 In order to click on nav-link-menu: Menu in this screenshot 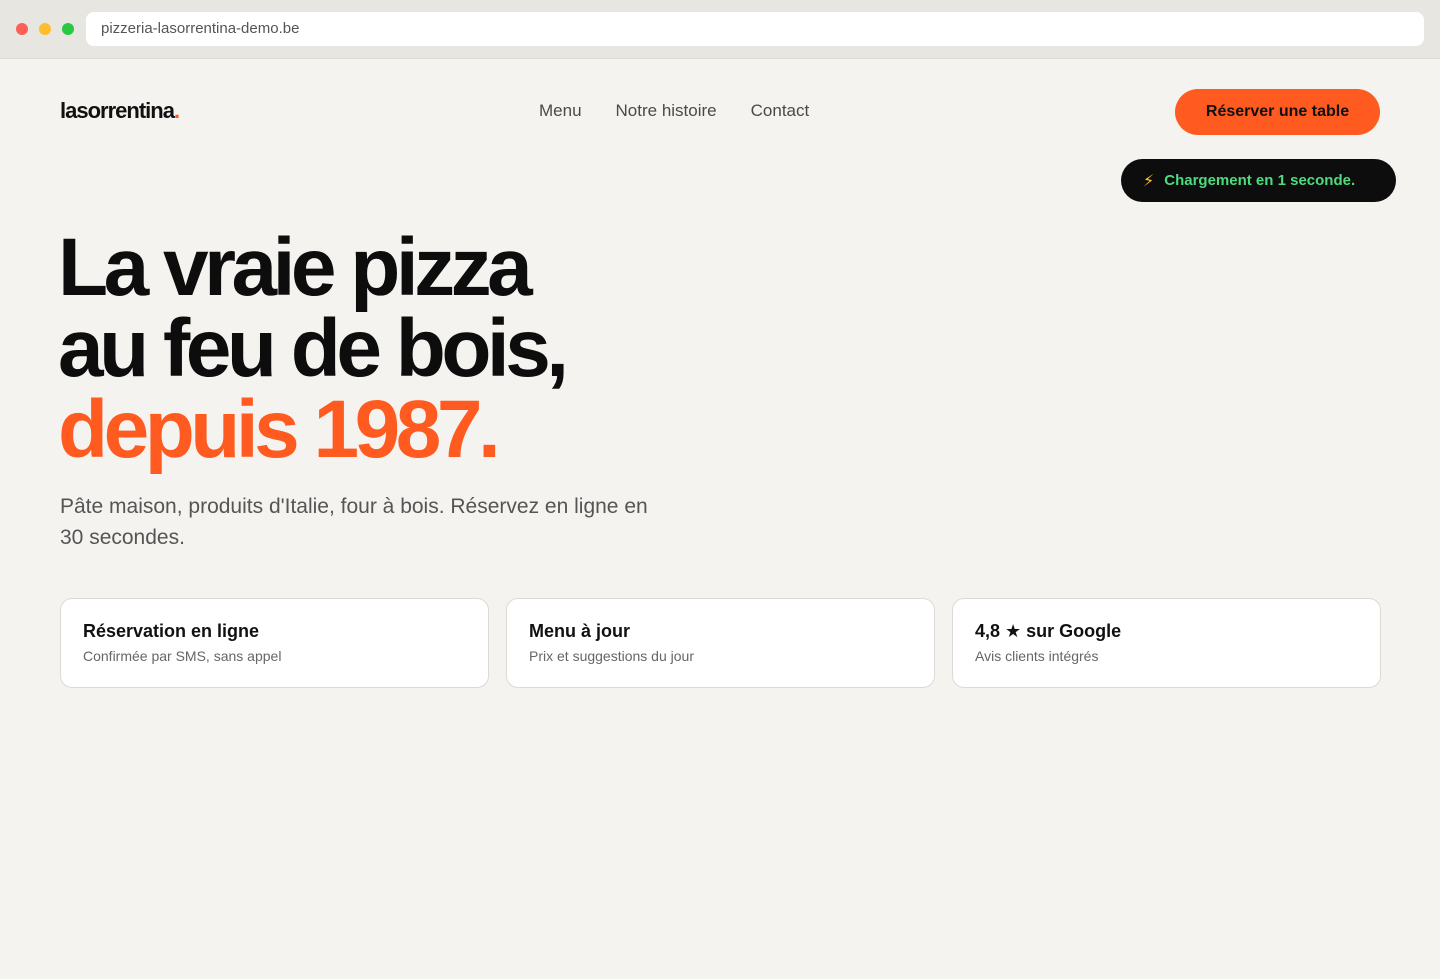, I will do `click(560, 111)`.